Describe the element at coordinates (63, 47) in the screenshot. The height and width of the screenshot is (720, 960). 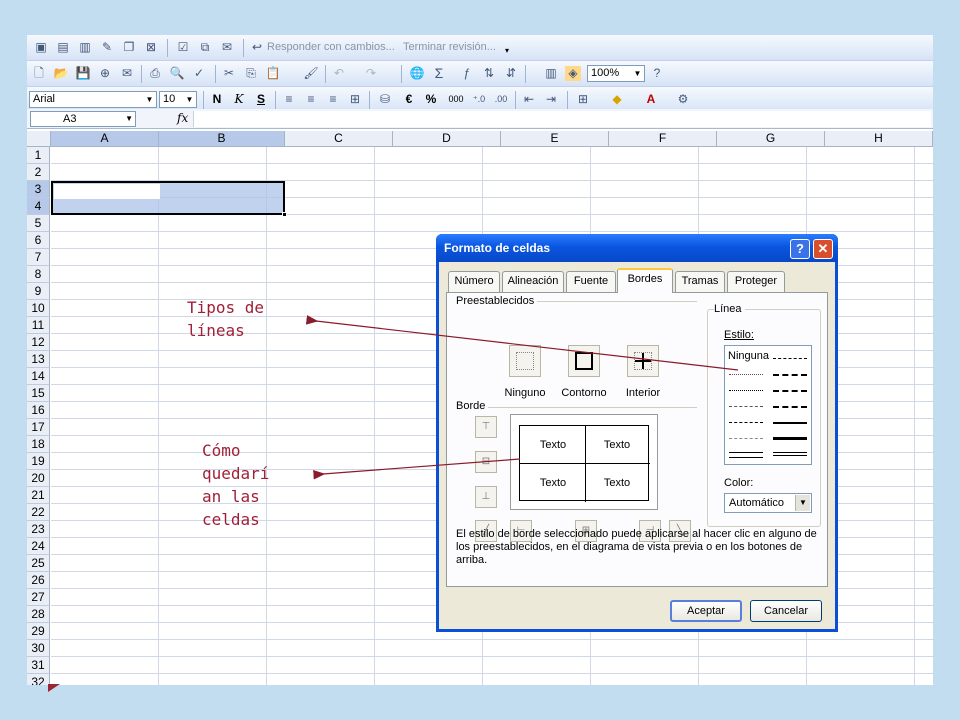
I see `folder-icon: ▤` at that location.